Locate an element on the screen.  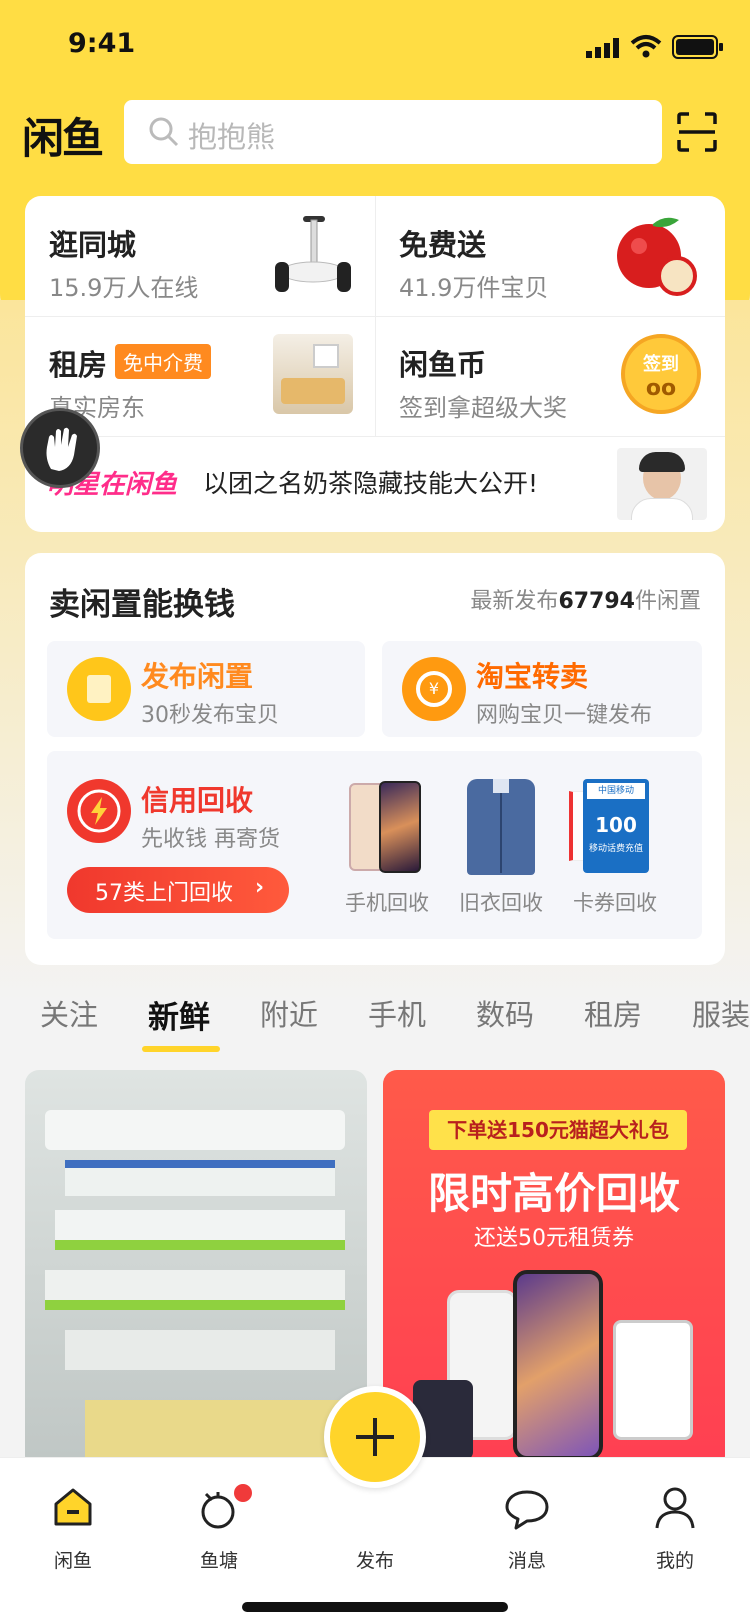
publish-button: 发布闲置 30秒发布宝贝 is located at coordinates (206, 689).